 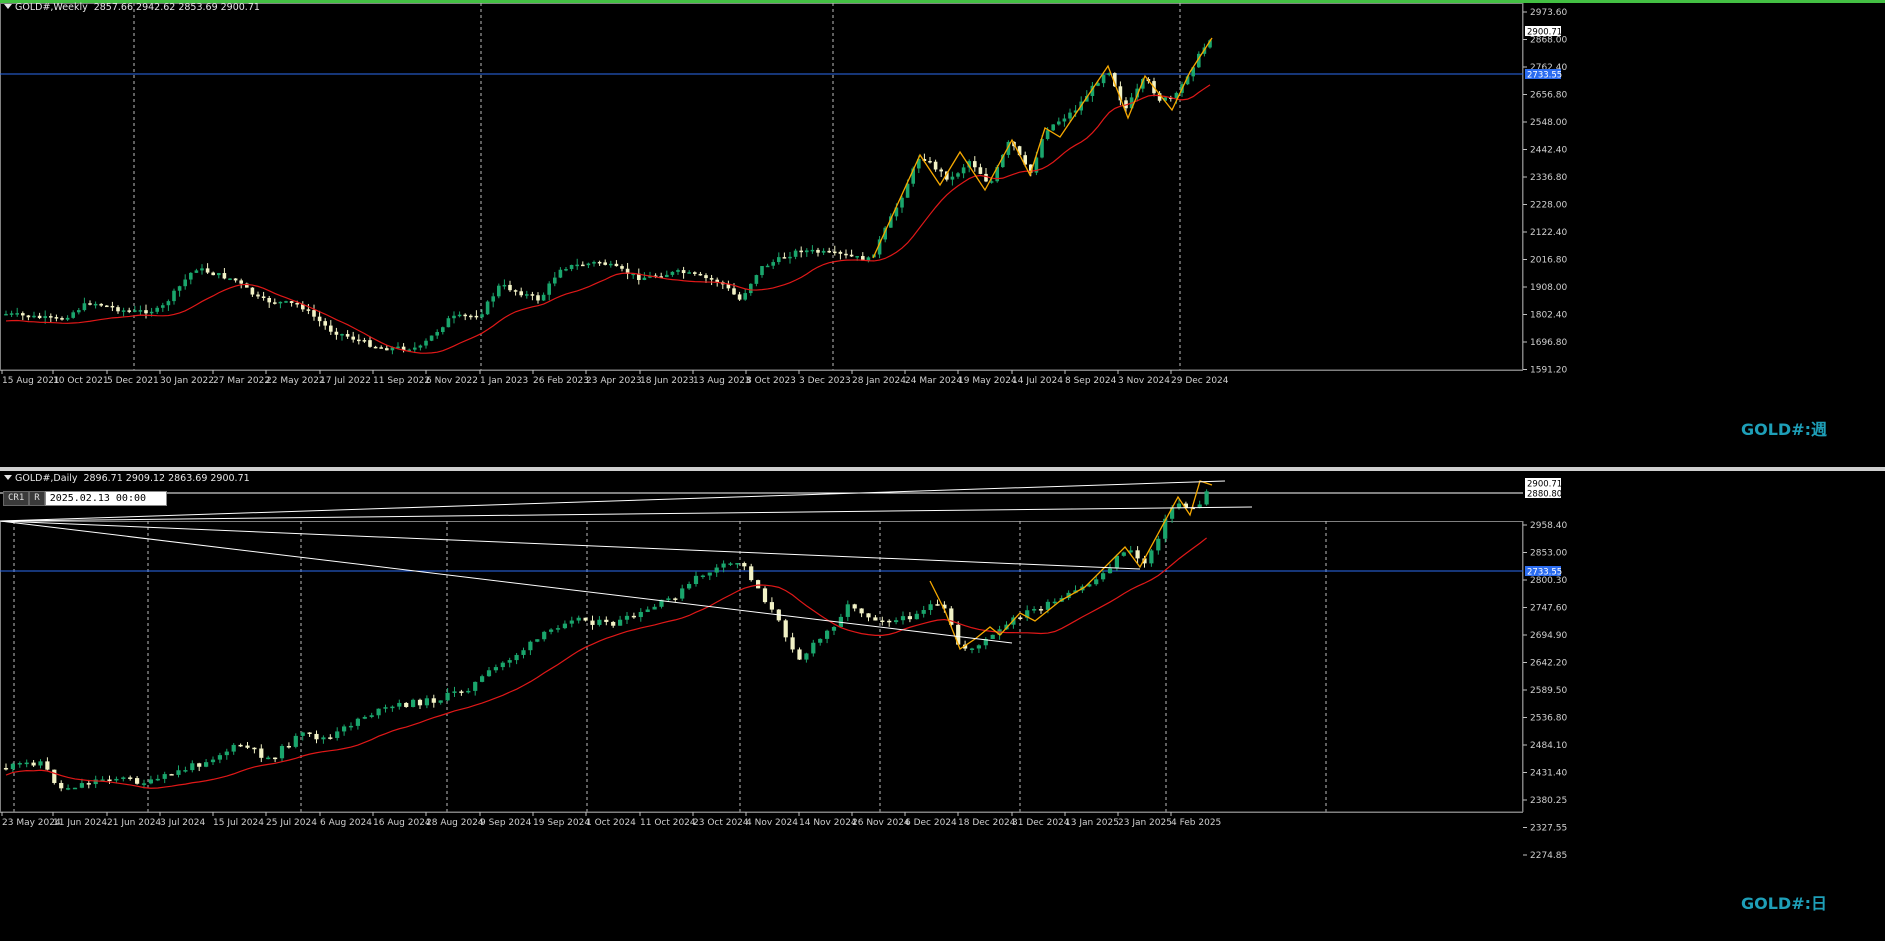 What do you see at coordinates (16, 498) in the screenshot?
I see `cr1-button: CR1` at bounding box center [16, 498].